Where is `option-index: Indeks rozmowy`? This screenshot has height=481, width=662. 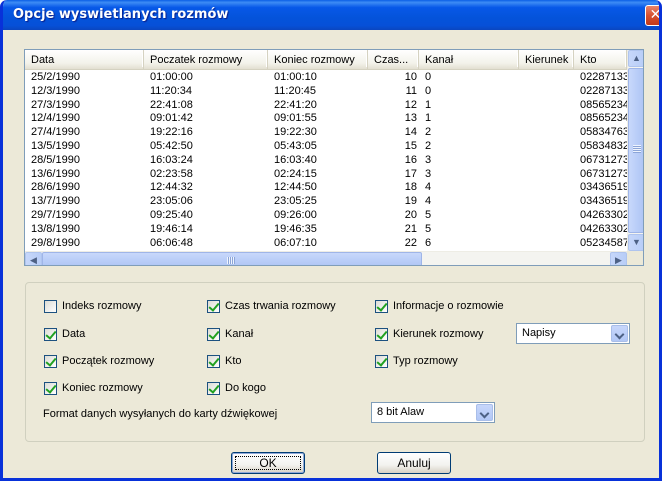
option-index: Indeks rozmowy is located at coordinates (92, 306).